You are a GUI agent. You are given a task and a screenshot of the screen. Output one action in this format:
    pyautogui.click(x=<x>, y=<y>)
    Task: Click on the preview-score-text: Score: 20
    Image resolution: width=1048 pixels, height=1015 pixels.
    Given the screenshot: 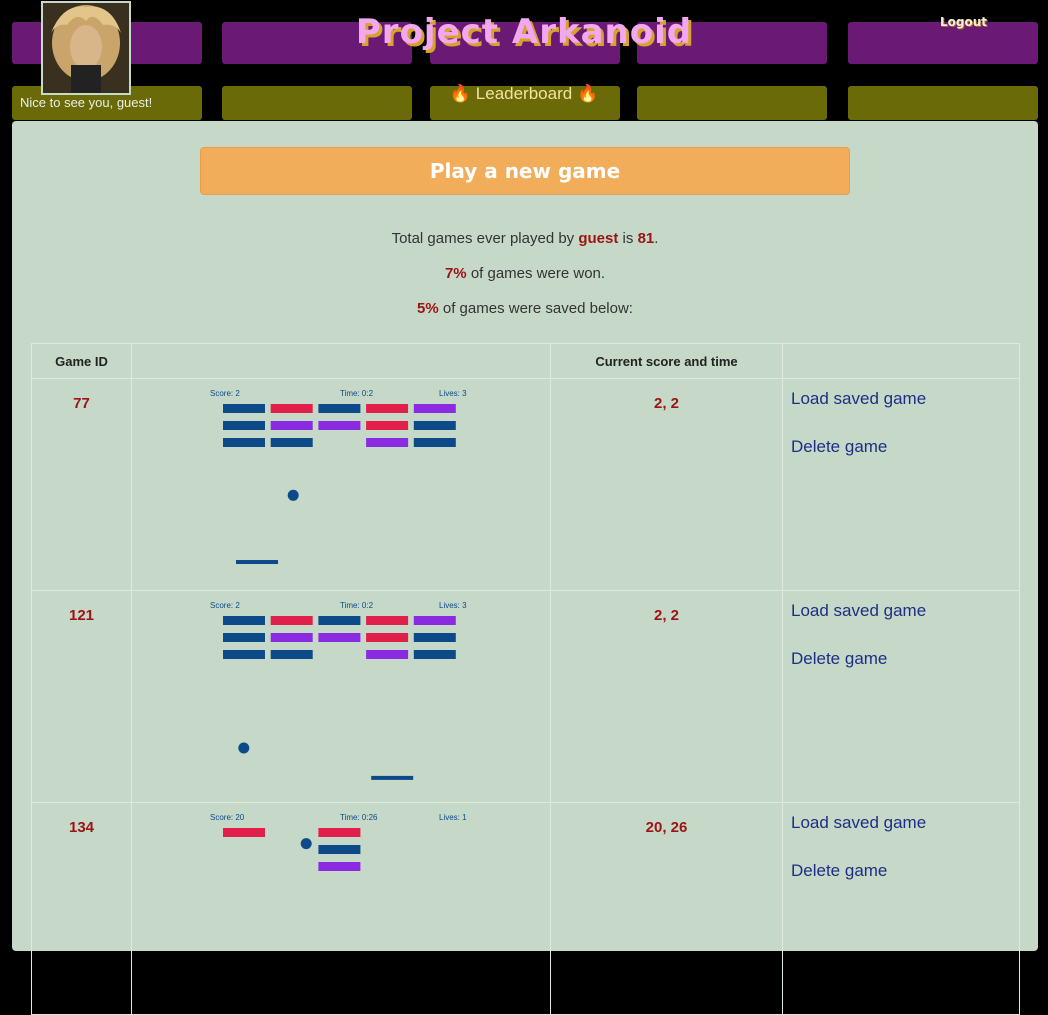 What is the action you would take?
    pyautogui.click(x=227, y=817)
    